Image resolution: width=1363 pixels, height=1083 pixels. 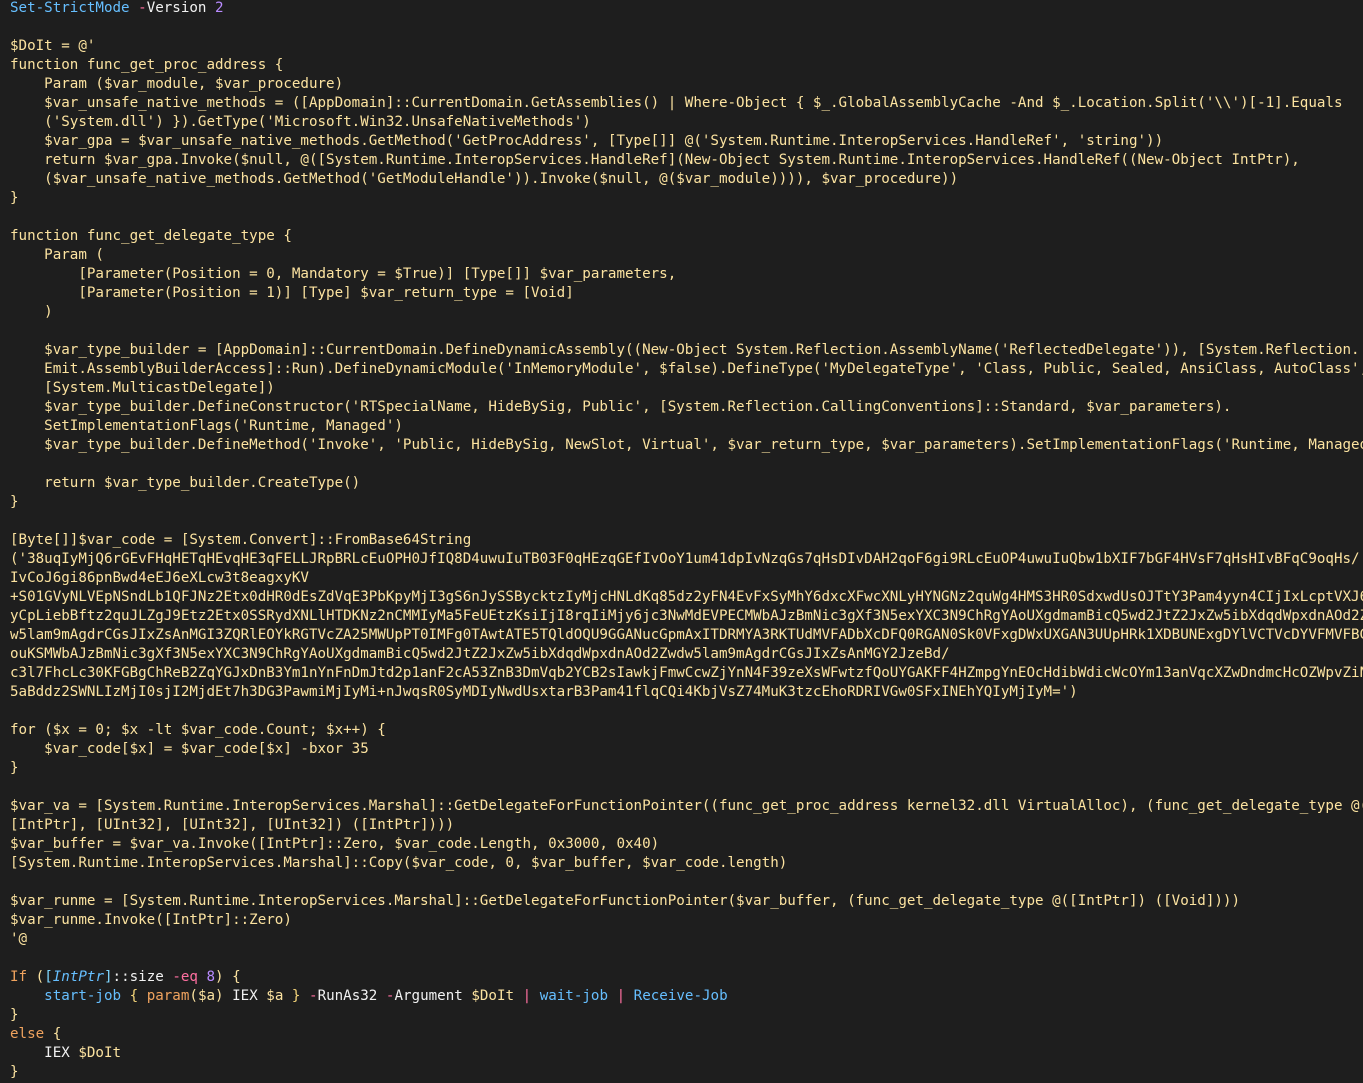 What do you see at coordinates (686, 977) in the screenshot?
I see `code-line: If ([IntPtr]::size -eq 8) {` at bounding box center [686, 977].